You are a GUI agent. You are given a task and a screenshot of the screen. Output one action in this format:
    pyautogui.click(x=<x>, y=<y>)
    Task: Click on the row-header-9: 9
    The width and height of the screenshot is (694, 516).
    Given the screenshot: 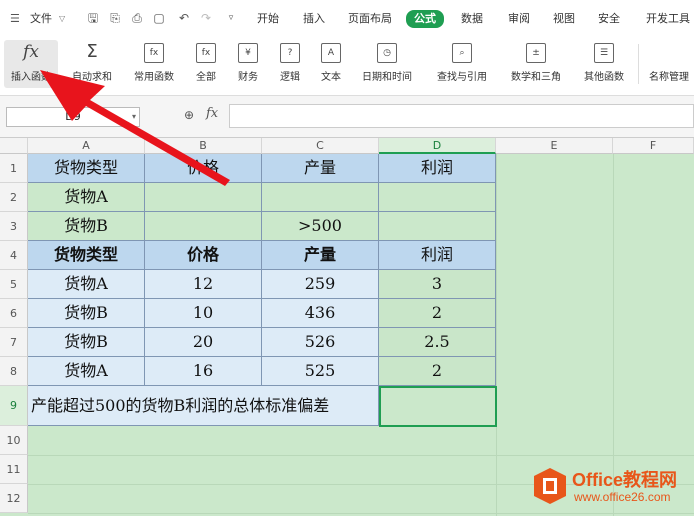 What is the action you would take?
    pyautogui.click(x=14, y=406)
    